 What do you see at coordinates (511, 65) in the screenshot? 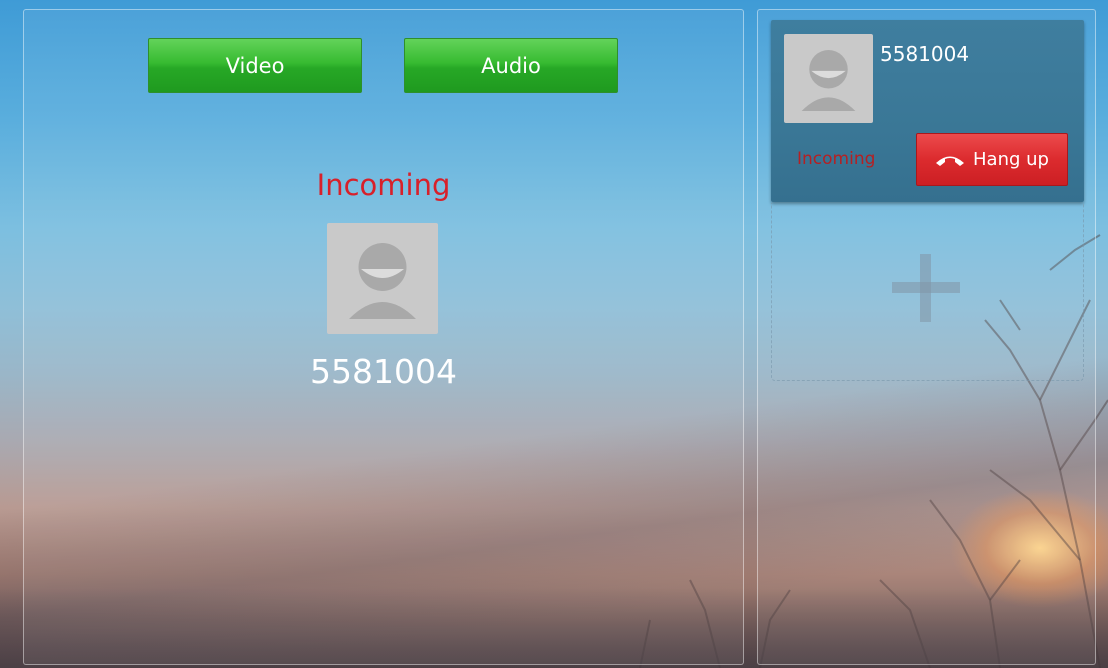
I see `audio-answer-button: Audio` at bounding box center [511, 65].